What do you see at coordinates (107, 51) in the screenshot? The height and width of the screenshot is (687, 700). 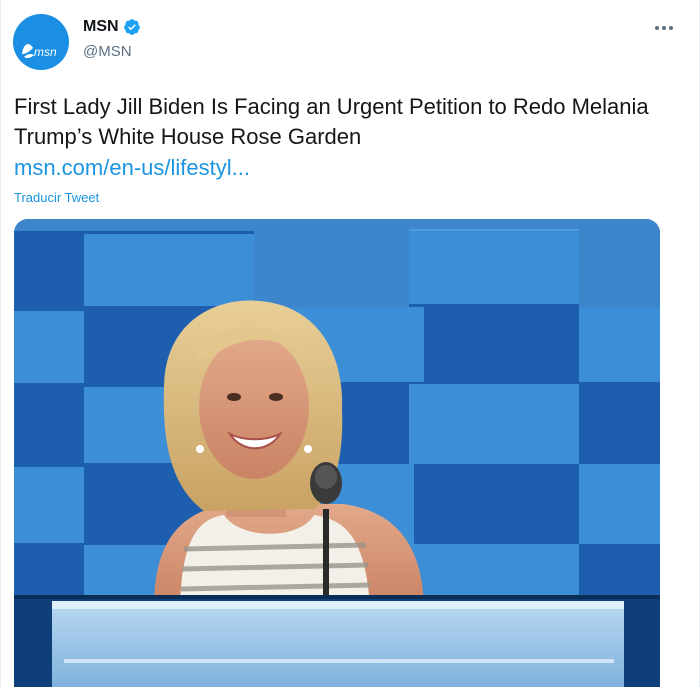 I see `author-handle: @MSN` at bounding box center [107, 51].